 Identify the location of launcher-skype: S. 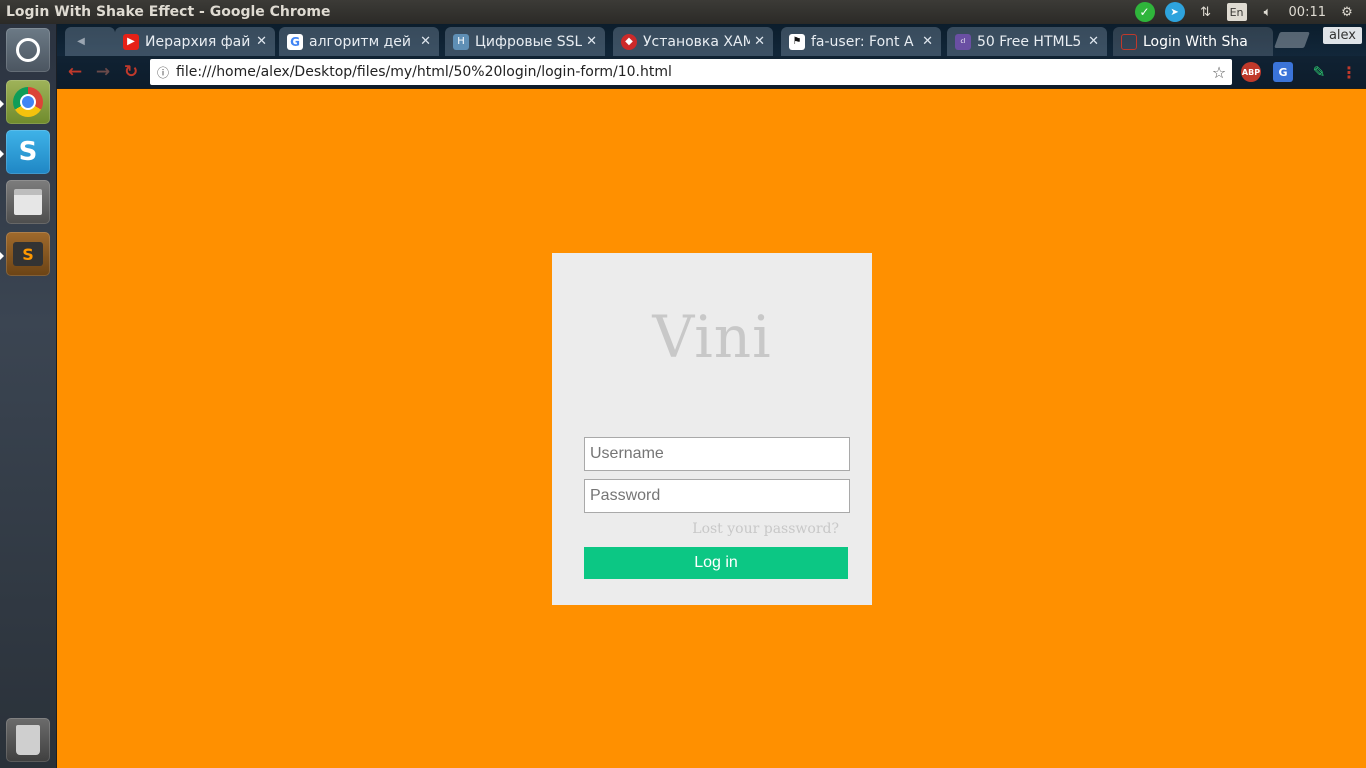
(28, 152).